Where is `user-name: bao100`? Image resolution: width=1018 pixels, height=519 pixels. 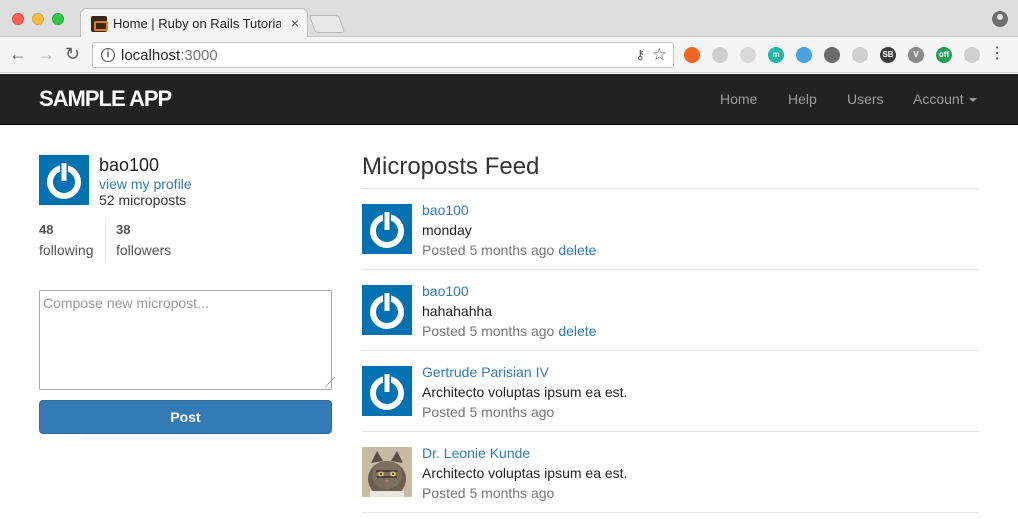
user-name: bao100 is located at coordinates (129, 165).